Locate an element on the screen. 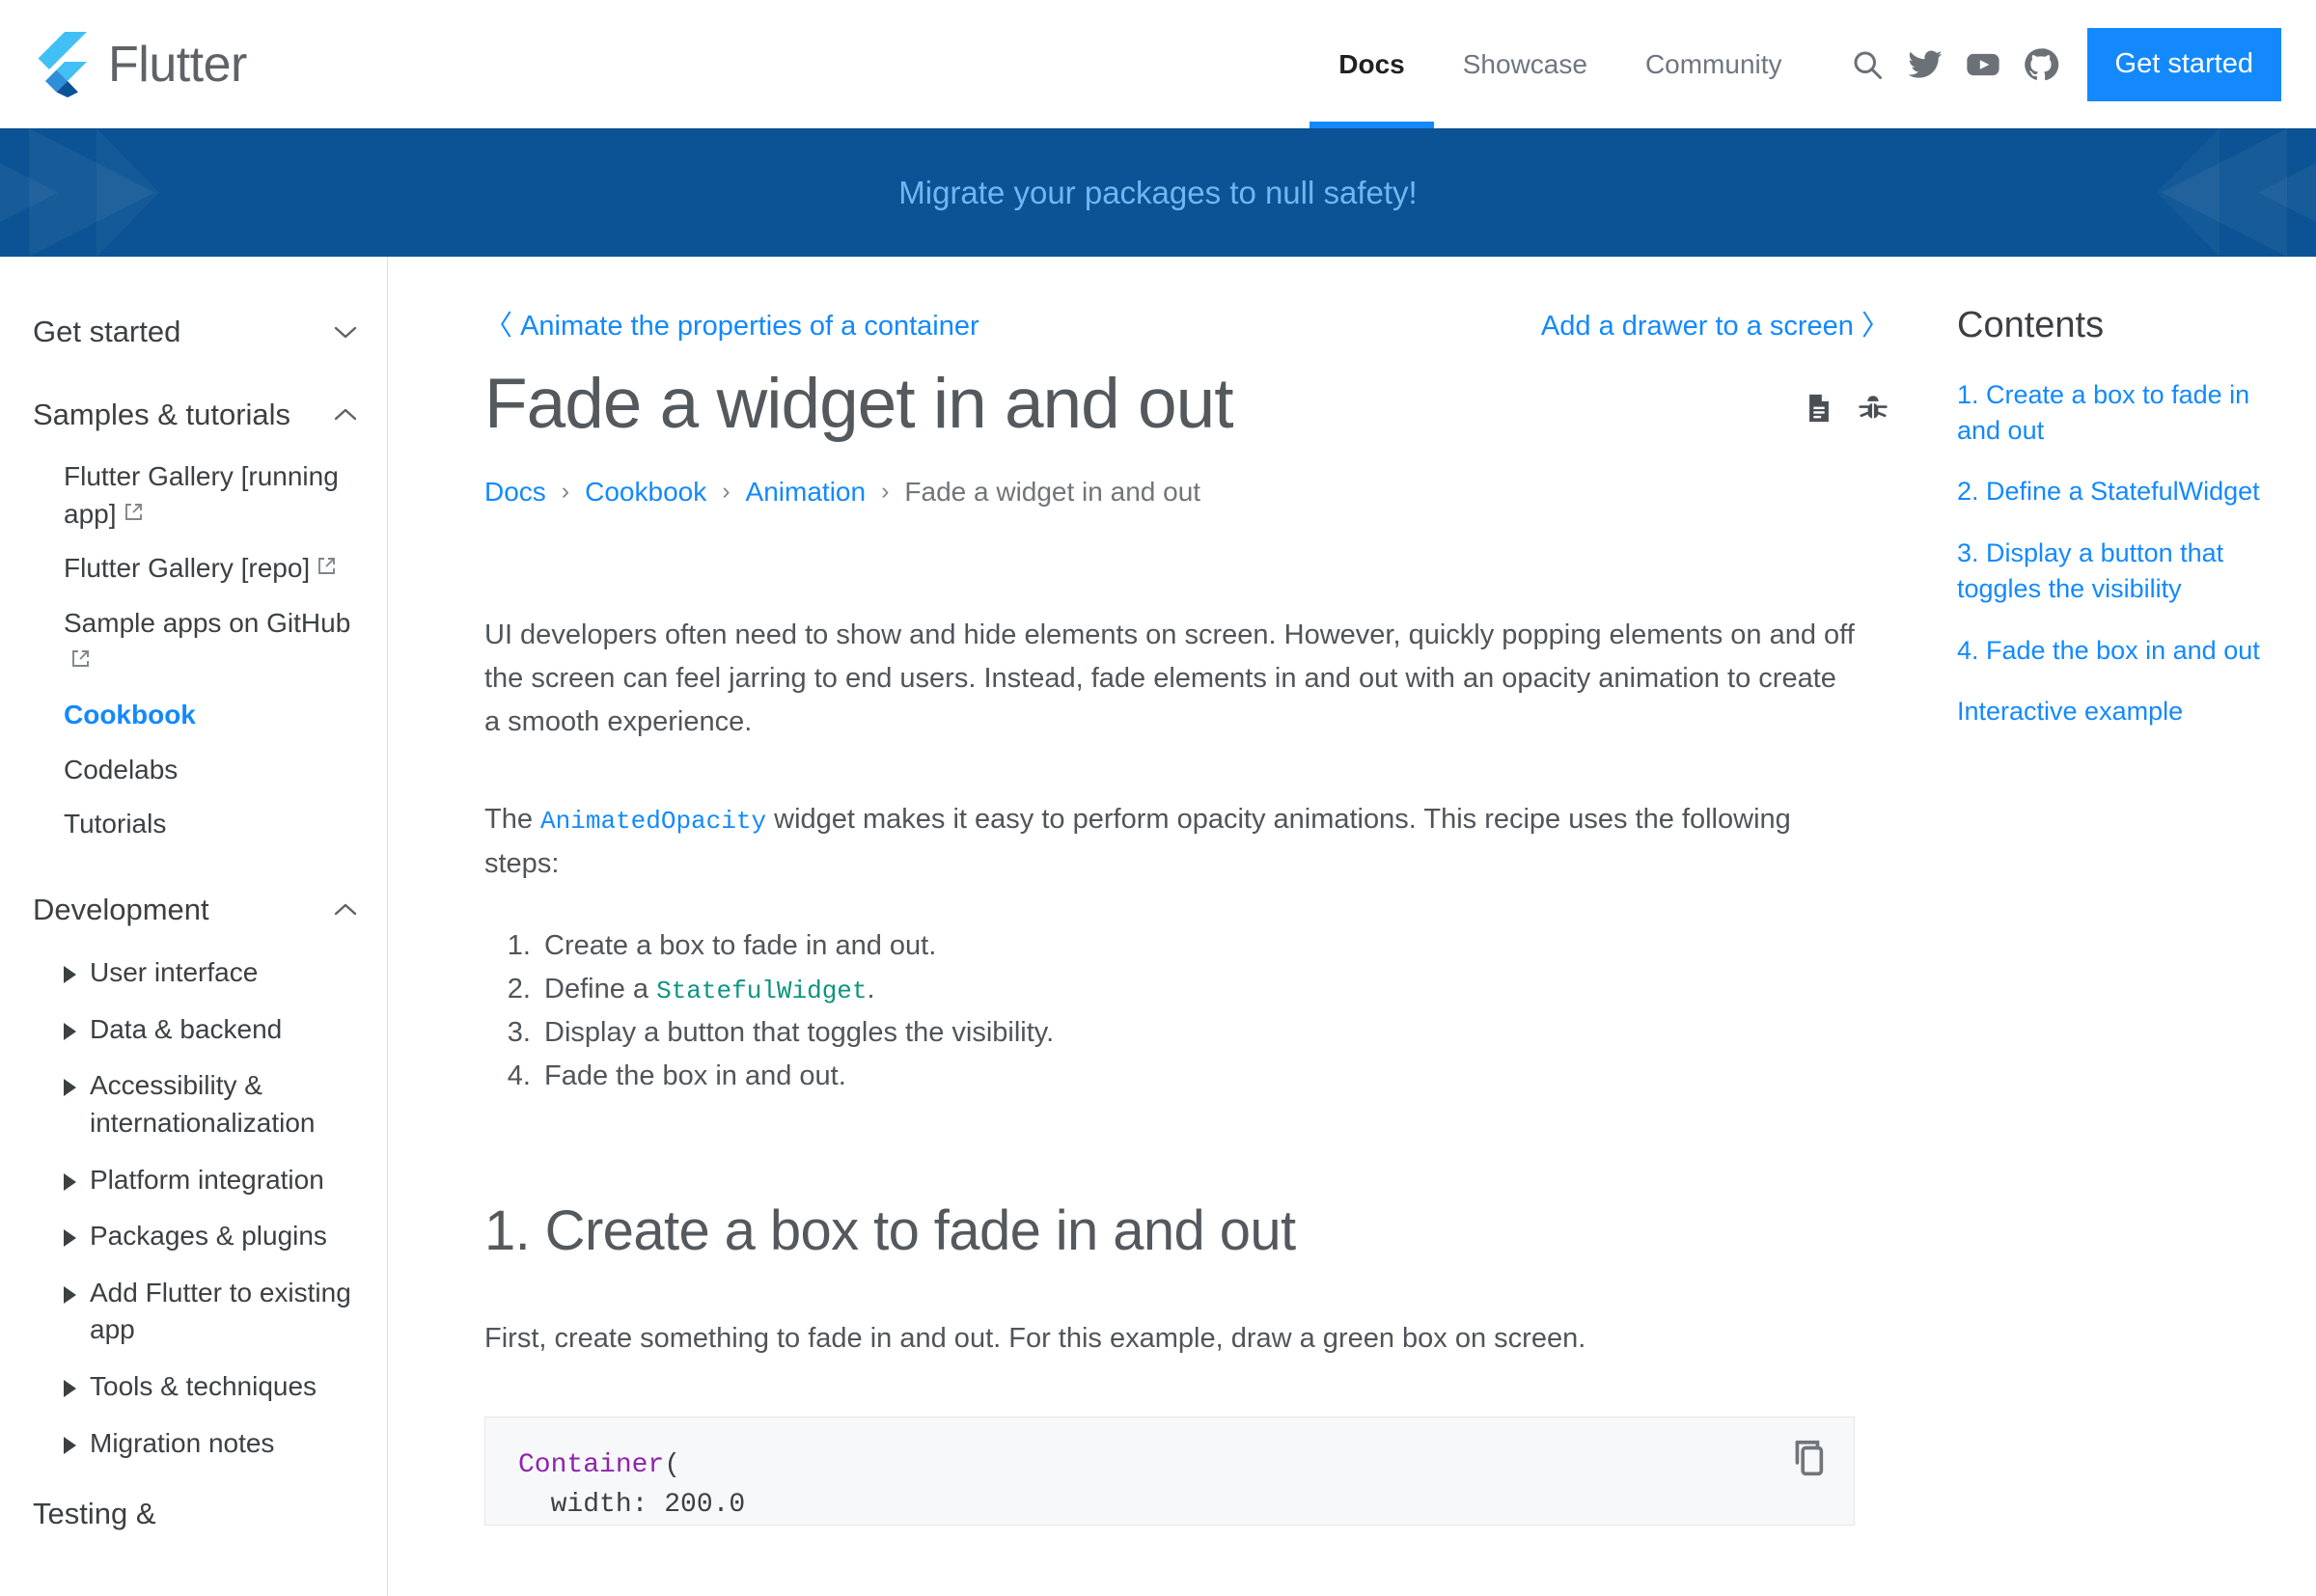 This screenshot has width=2316, height=1596. chevron-up-icon is located at coordinates (345, 910).